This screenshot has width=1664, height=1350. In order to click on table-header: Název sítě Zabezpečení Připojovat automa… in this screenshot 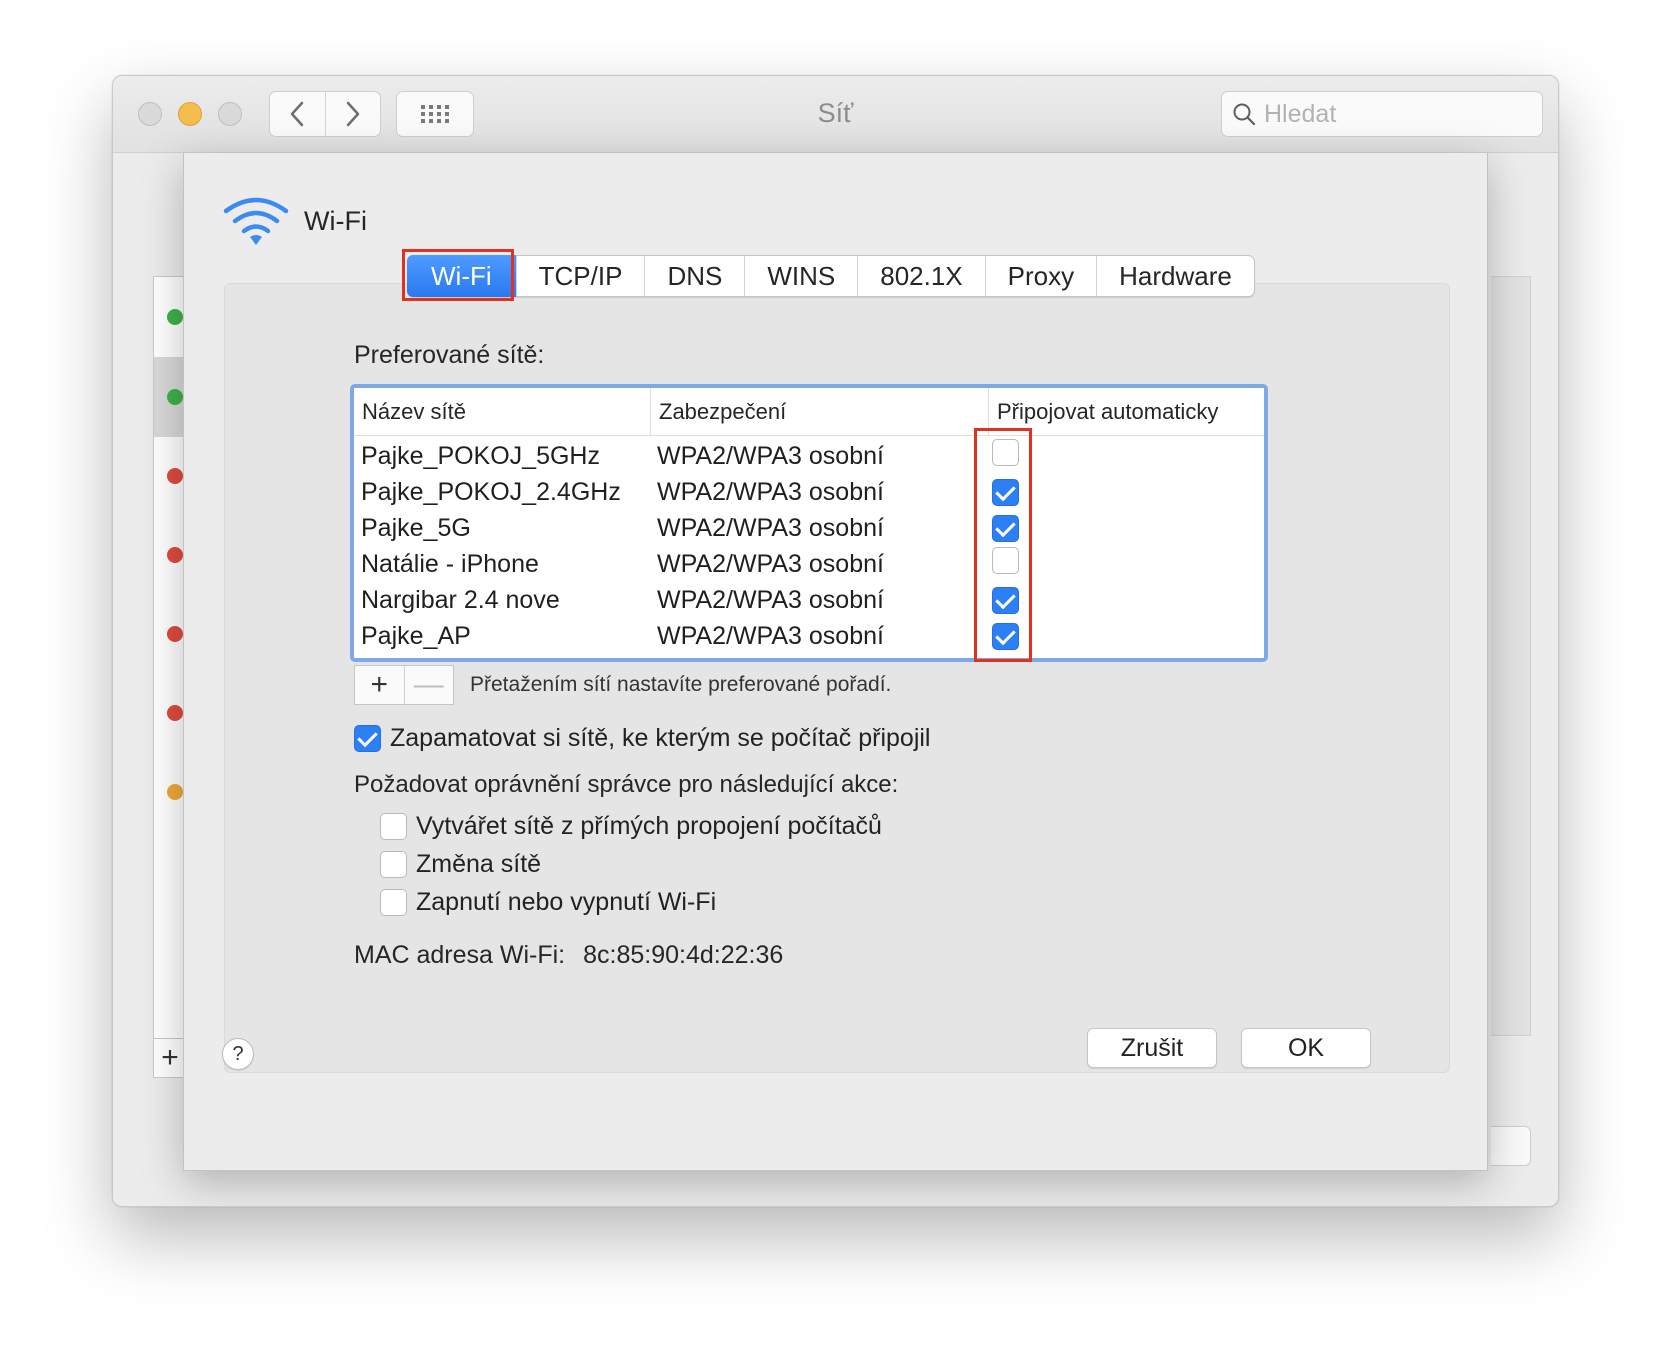, I will do `click(809, 412)`.